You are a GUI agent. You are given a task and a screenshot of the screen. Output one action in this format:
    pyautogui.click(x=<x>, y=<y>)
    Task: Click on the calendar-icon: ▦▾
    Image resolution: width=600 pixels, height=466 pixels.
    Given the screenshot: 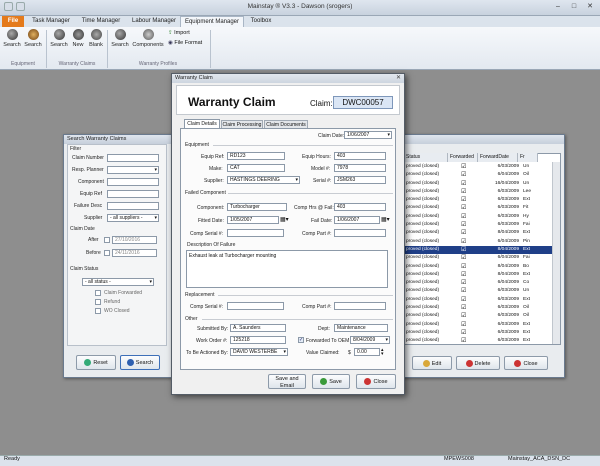 What is the action you would take?
    pyautogui.click(x=385, y=219)
    